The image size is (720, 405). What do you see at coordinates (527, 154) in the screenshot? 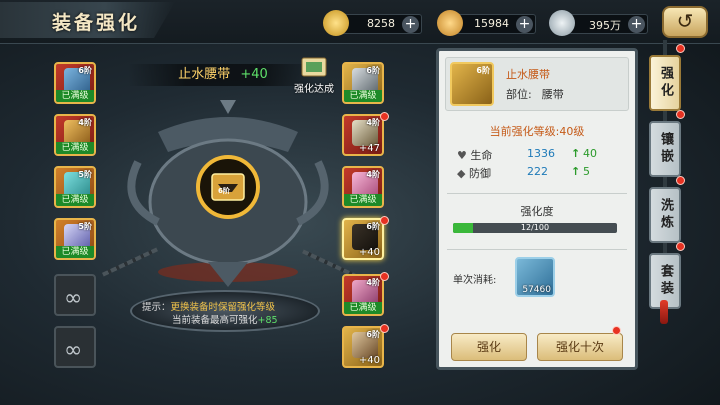
I see `stat-row-hp: ♥ 生命 1336 ↑ 40` at bounding box center [527, 154].